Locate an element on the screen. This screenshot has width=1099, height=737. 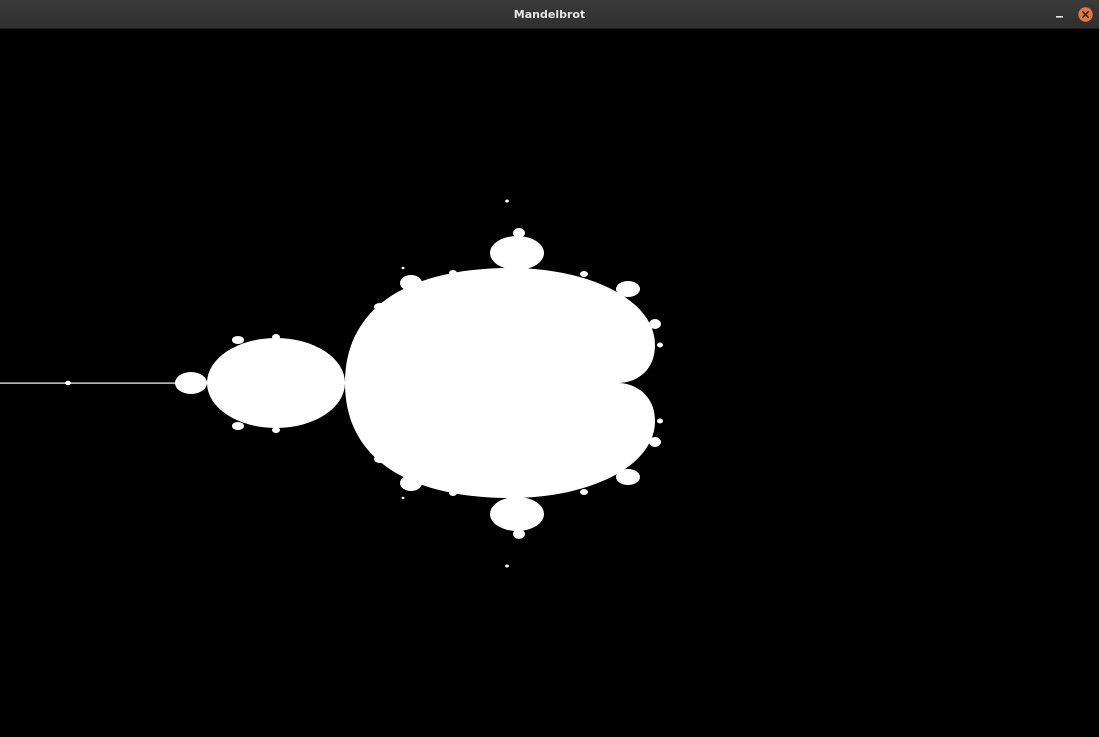
bulb-p2-top-mid is located at coordinates (276, 337).